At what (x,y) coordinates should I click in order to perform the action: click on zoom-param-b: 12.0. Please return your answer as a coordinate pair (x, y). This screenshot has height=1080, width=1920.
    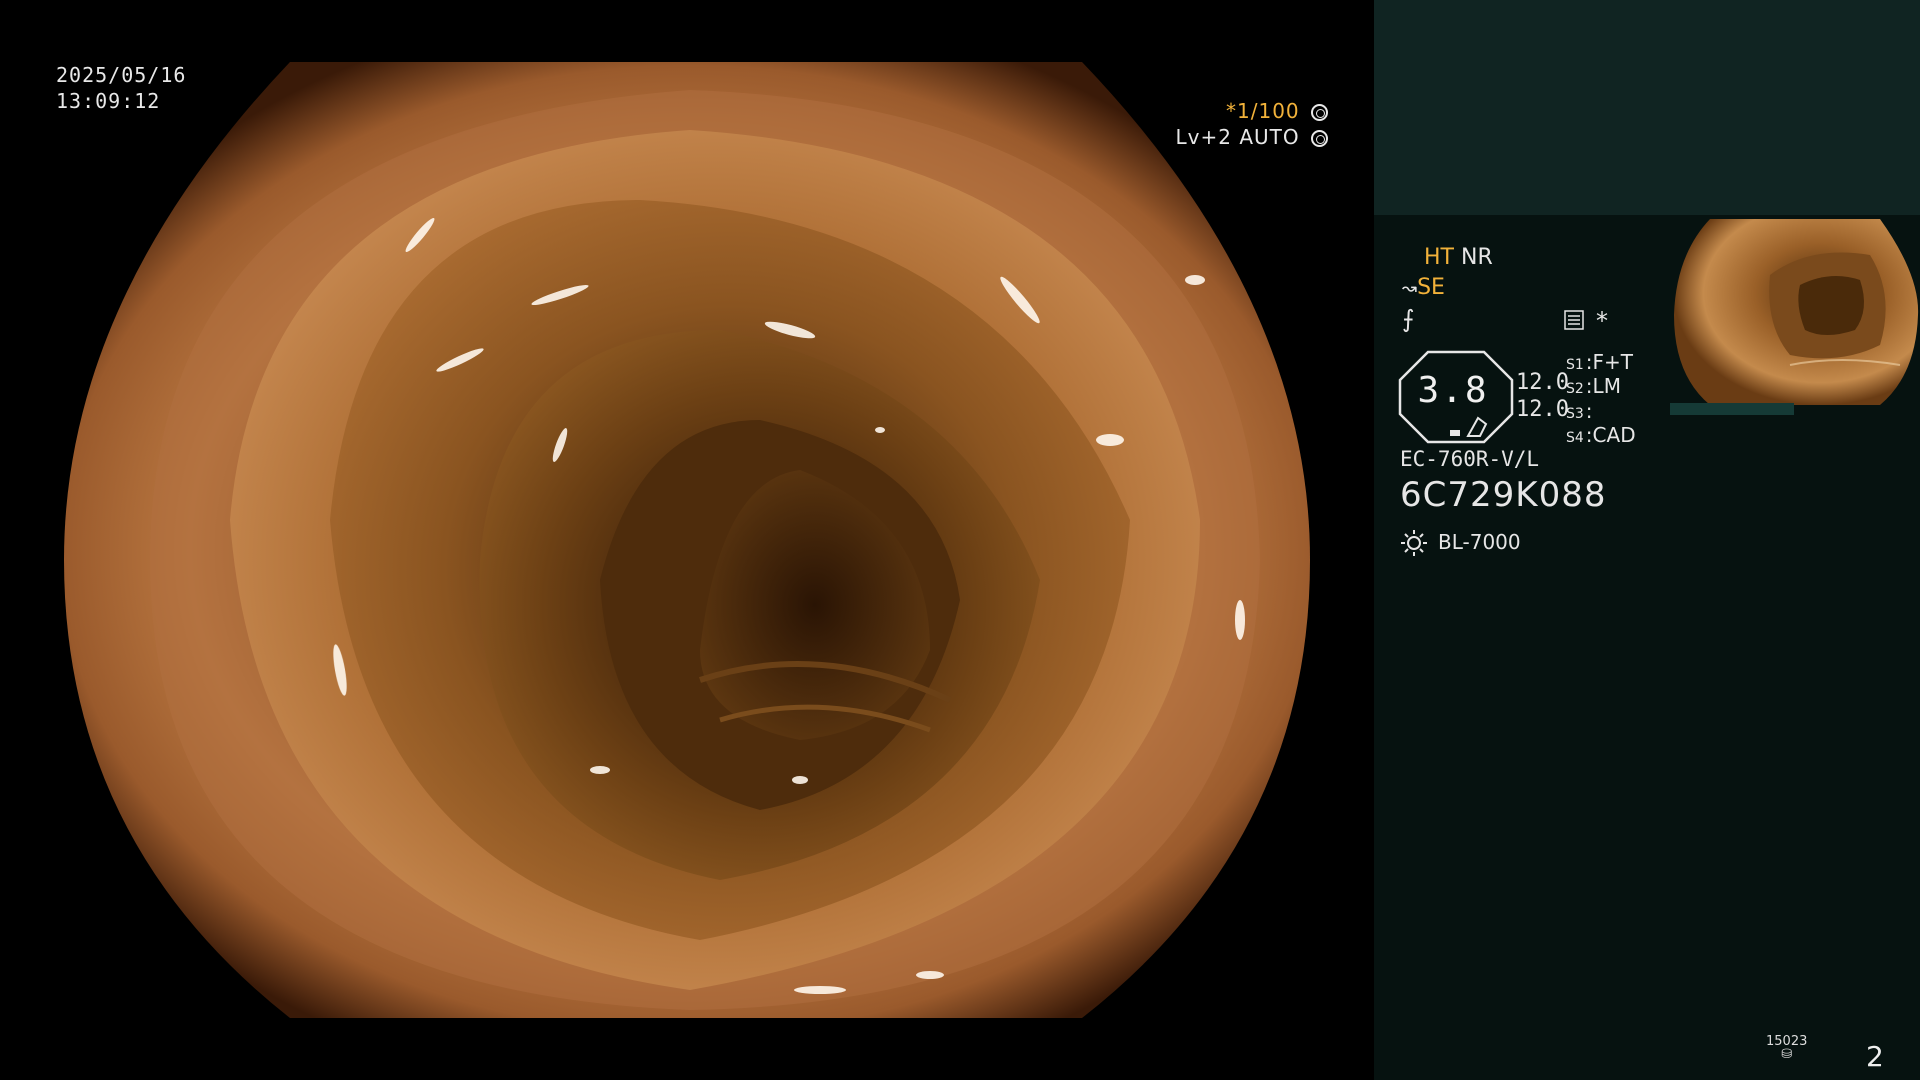
    Looking at the image, I should click on (1542, 409).